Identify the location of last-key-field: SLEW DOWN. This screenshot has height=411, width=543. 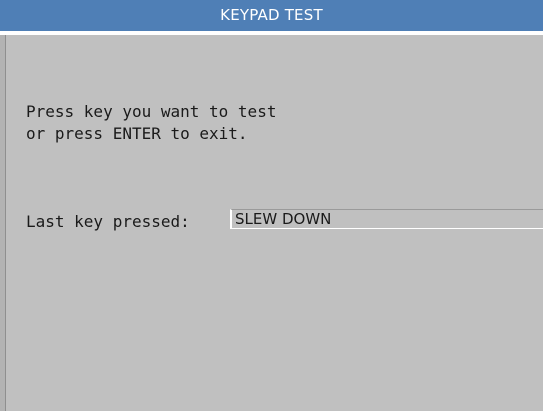
(386, 219).